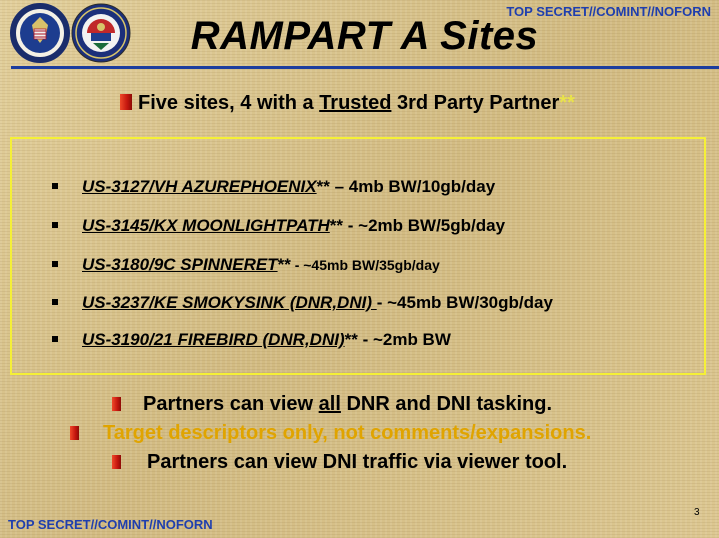 The width and height of the screenshot is (719, 538). What do you see at coordinates (199, 186) in the screenshot?
I see `site-name: US-3127/VH AZUREPHOENIX` at bounding box center [199, 186].